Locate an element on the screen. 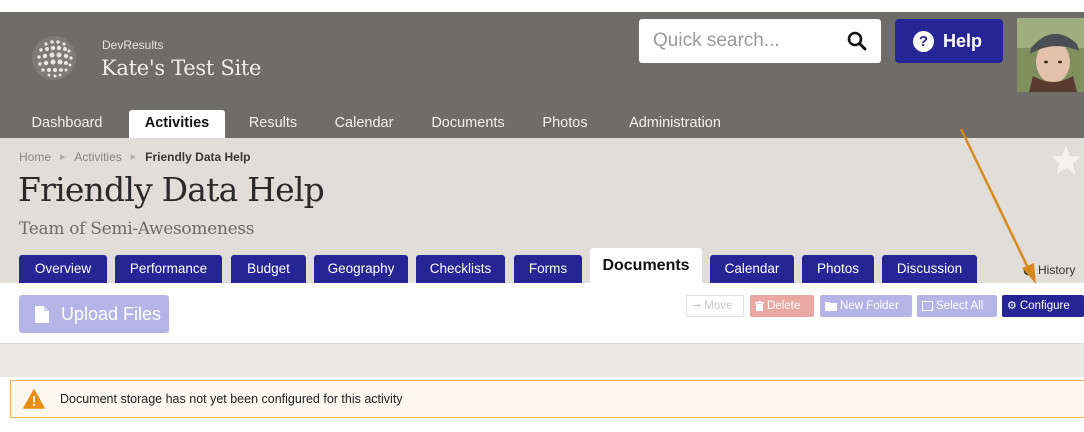 The width and height of the screenshot is (1084, 432). star-icon is located at coordinates (1066, 160).